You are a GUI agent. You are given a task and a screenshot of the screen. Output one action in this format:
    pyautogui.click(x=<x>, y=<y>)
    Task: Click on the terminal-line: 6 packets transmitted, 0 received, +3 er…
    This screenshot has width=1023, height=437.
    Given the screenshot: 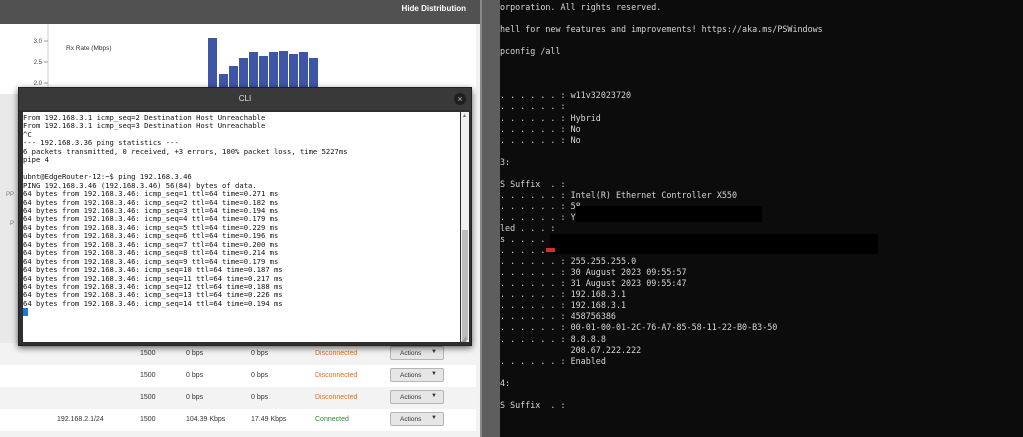 What is the action you would take?
    pyautogui.click(x=185, y=151)
    